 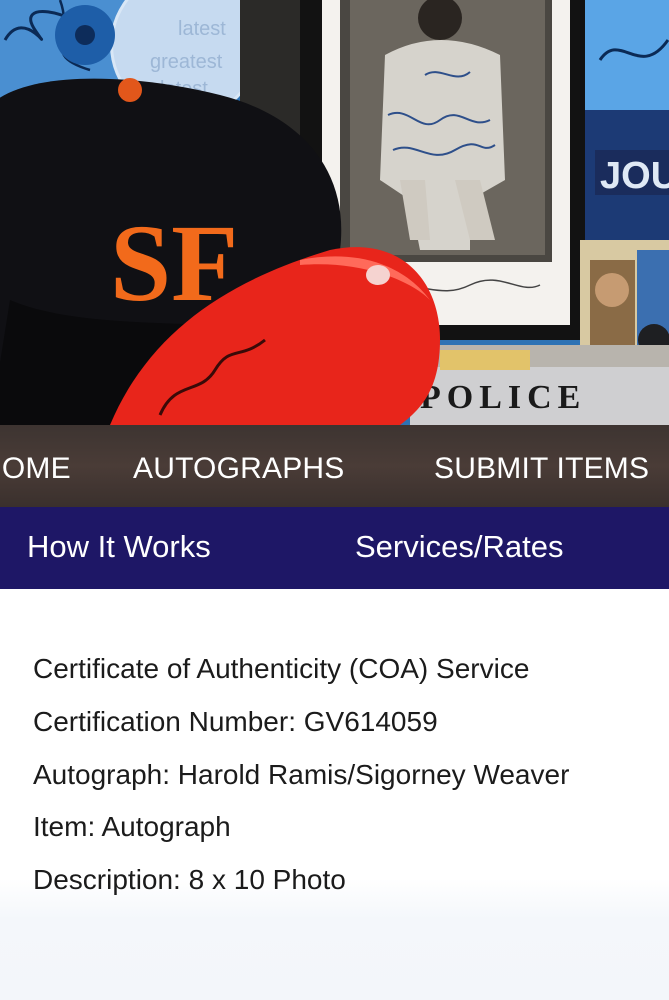 What do you see at coordinates (119, 548) in the screenshot?
I see `nav-how-it-works-link: How It Works` at bounding box center [119, 548].